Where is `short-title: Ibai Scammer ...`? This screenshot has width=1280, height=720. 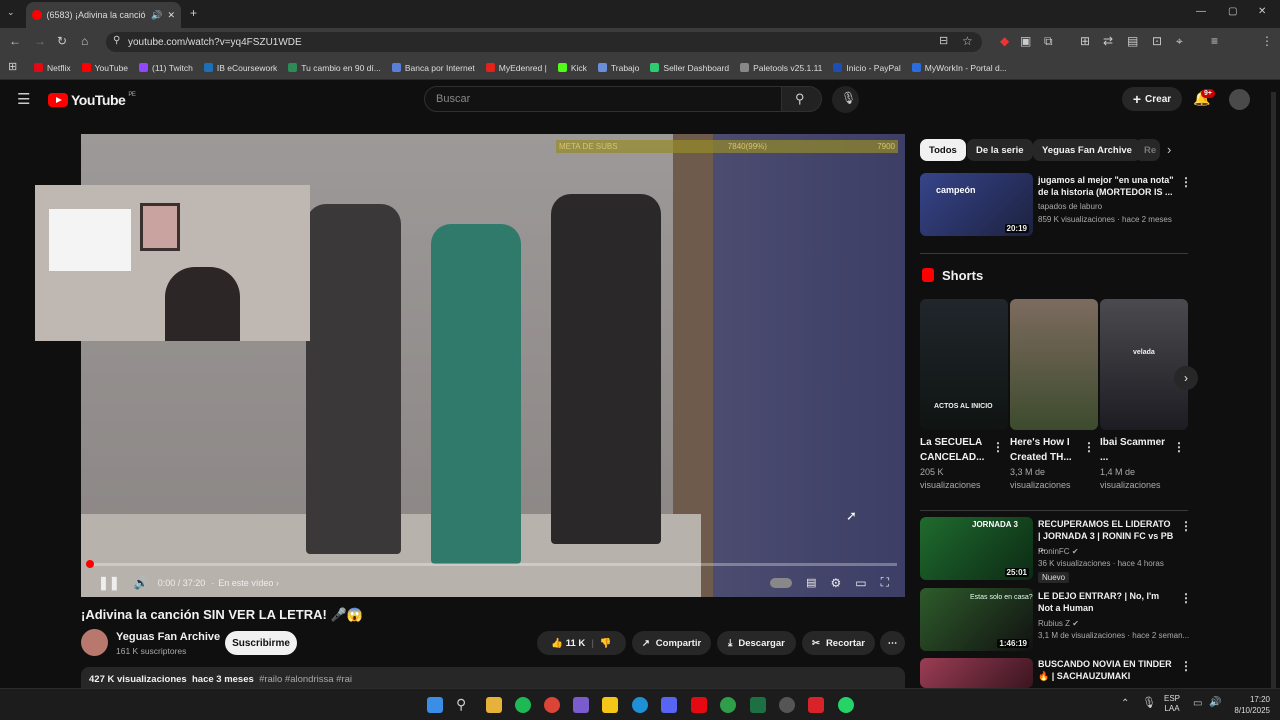
short-title: Ibai Scammer ... is located at coordinates (1135, 450).